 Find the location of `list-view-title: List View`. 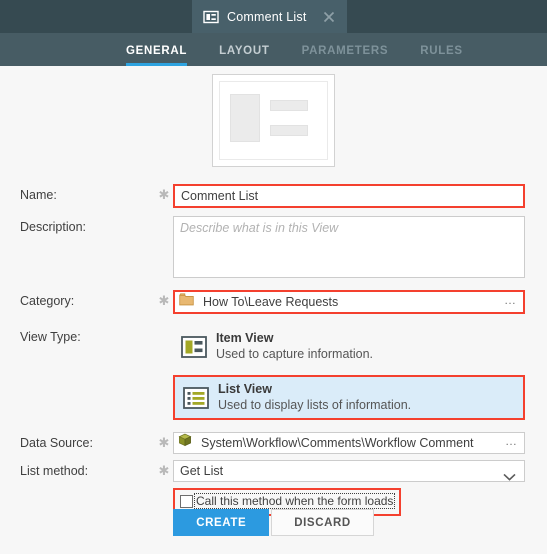

list-view-title: List View is located at coordinates (245, 389).